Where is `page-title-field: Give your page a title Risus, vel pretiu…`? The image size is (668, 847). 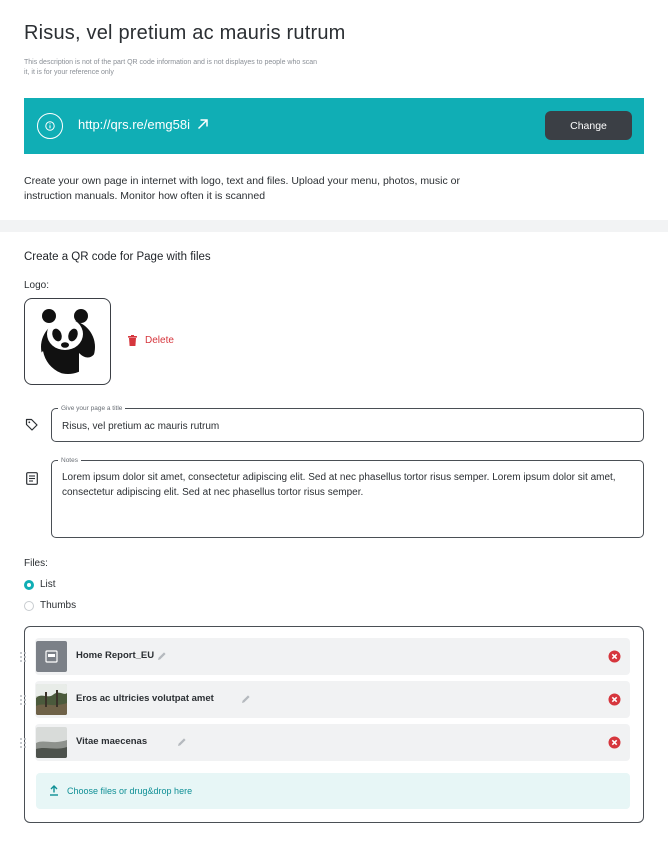
page-title-field: Give your page a title Risus, vel pretiu… is located at coordinates (347, 423).